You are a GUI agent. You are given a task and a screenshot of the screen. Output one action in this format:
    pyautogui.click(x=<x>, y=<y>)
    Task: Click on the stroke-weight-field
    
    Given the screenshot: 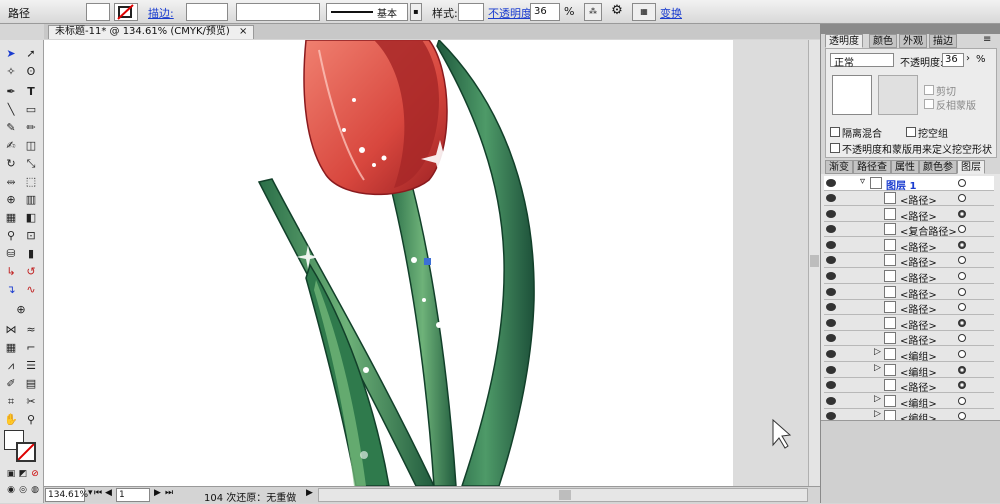 What is the action you would take?
    pyautogui.click(x=207, y=12)
    